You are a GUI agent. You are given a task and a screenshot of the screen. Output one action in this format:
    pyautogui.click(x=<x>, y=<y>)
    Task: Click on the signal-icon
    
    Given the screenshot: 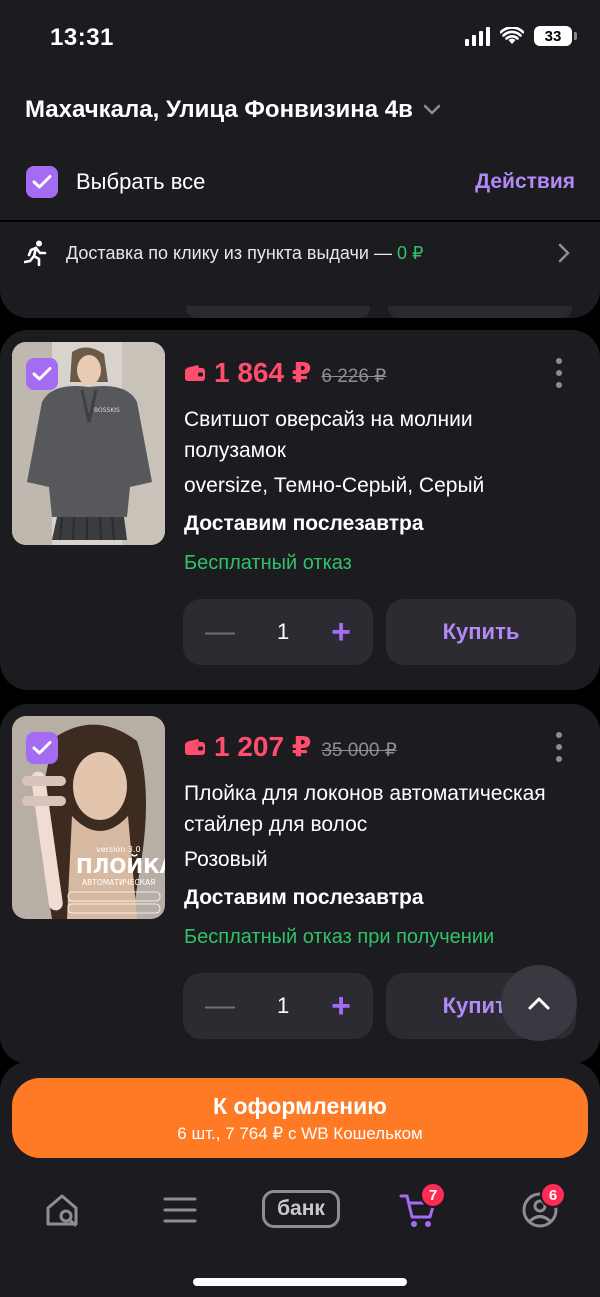 What is the action you would take?
    pyautogui.click(x=477, y=36)
    